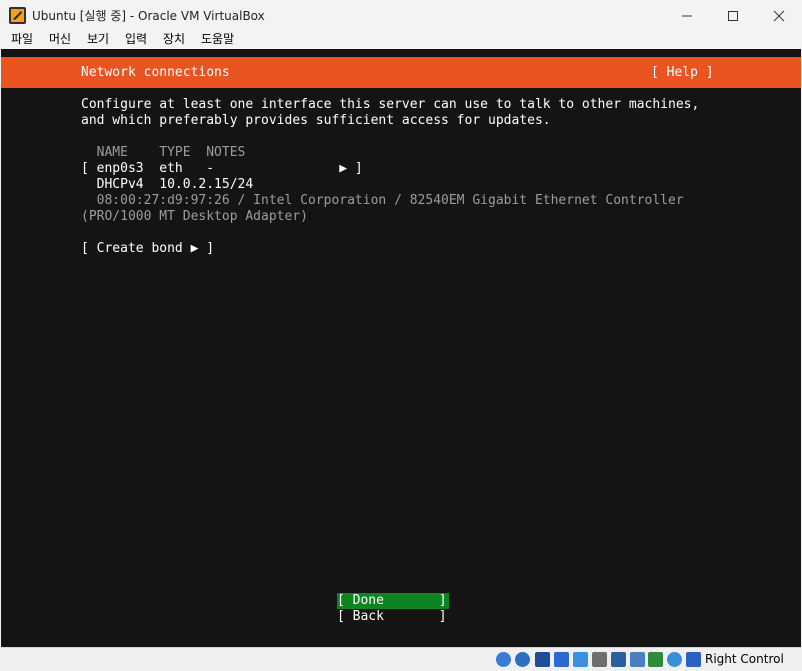  What do you see at coordinates (147, 249) in the screenshot?
I see `create-bond-button: [ Create bond ▶ ]` at bounding box center [147, 249].